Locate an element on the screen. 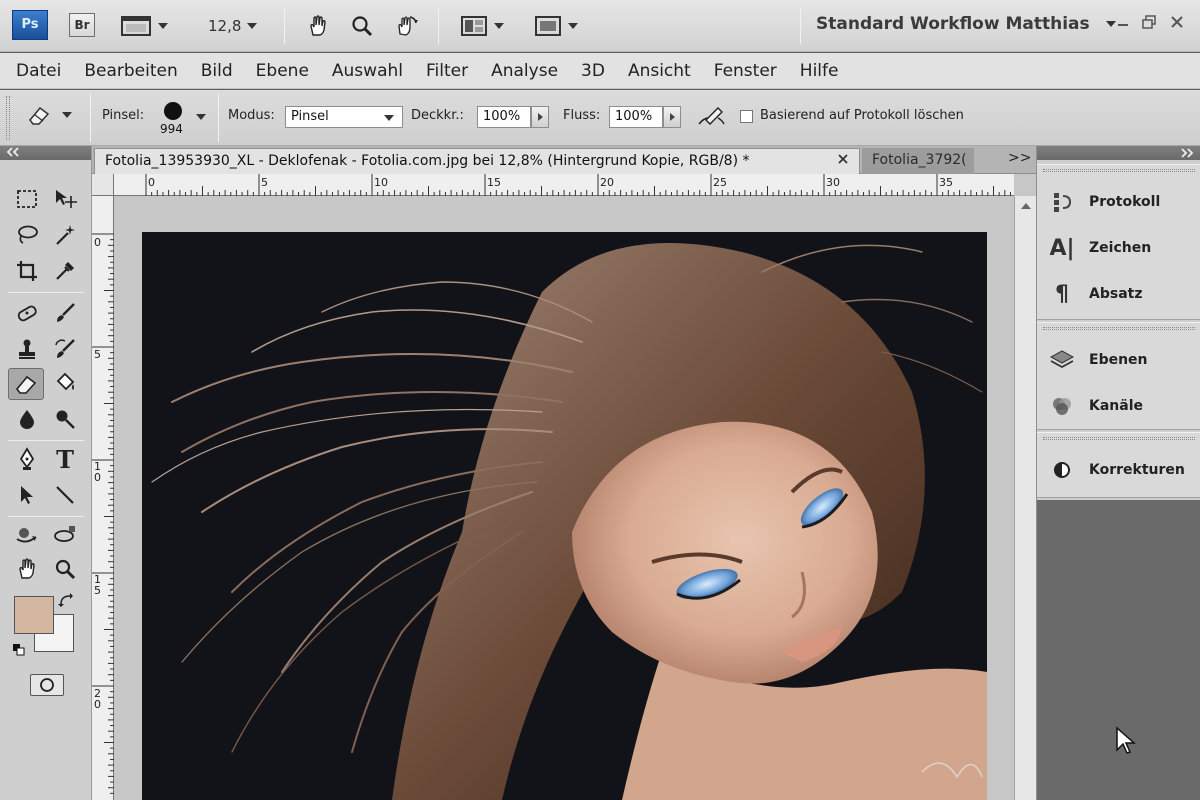  rotate-view-button is located at coordinates (407, 26).